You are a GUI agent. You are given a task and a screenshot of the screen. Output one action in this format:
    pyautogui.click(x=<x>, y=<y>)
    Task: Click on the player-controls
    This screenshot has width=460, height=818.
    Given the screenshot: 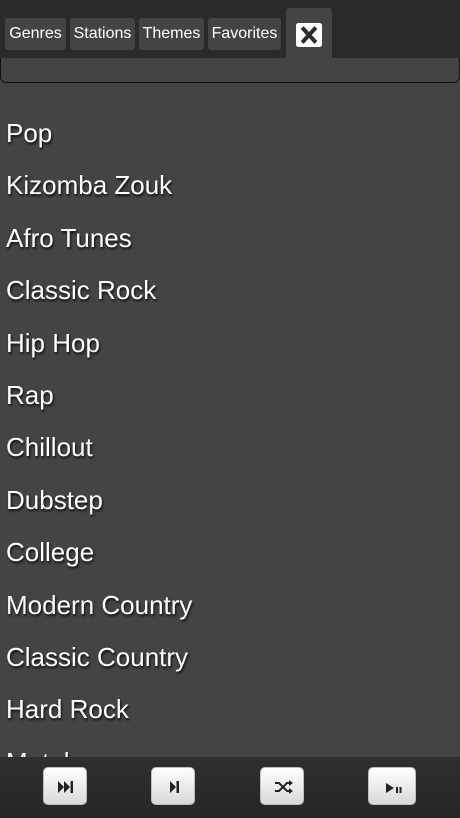 What is the action you would take?
    pyautogui.click(x=230, y=787)
    